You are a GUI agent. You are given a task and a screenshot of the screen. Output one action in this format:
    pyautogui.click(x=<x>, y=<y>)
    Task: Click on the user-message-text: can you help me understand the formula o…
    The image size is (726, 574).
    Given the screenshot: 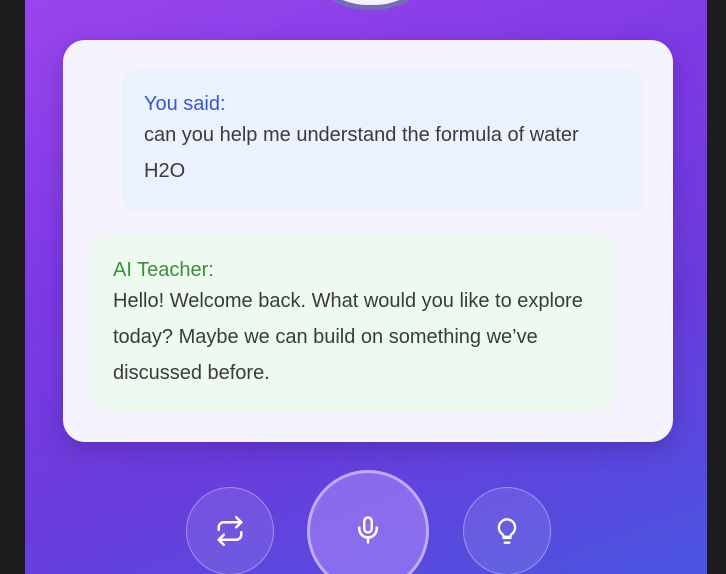 What is the action you would take?
    pyautogui.click(x=361, y=153)
    